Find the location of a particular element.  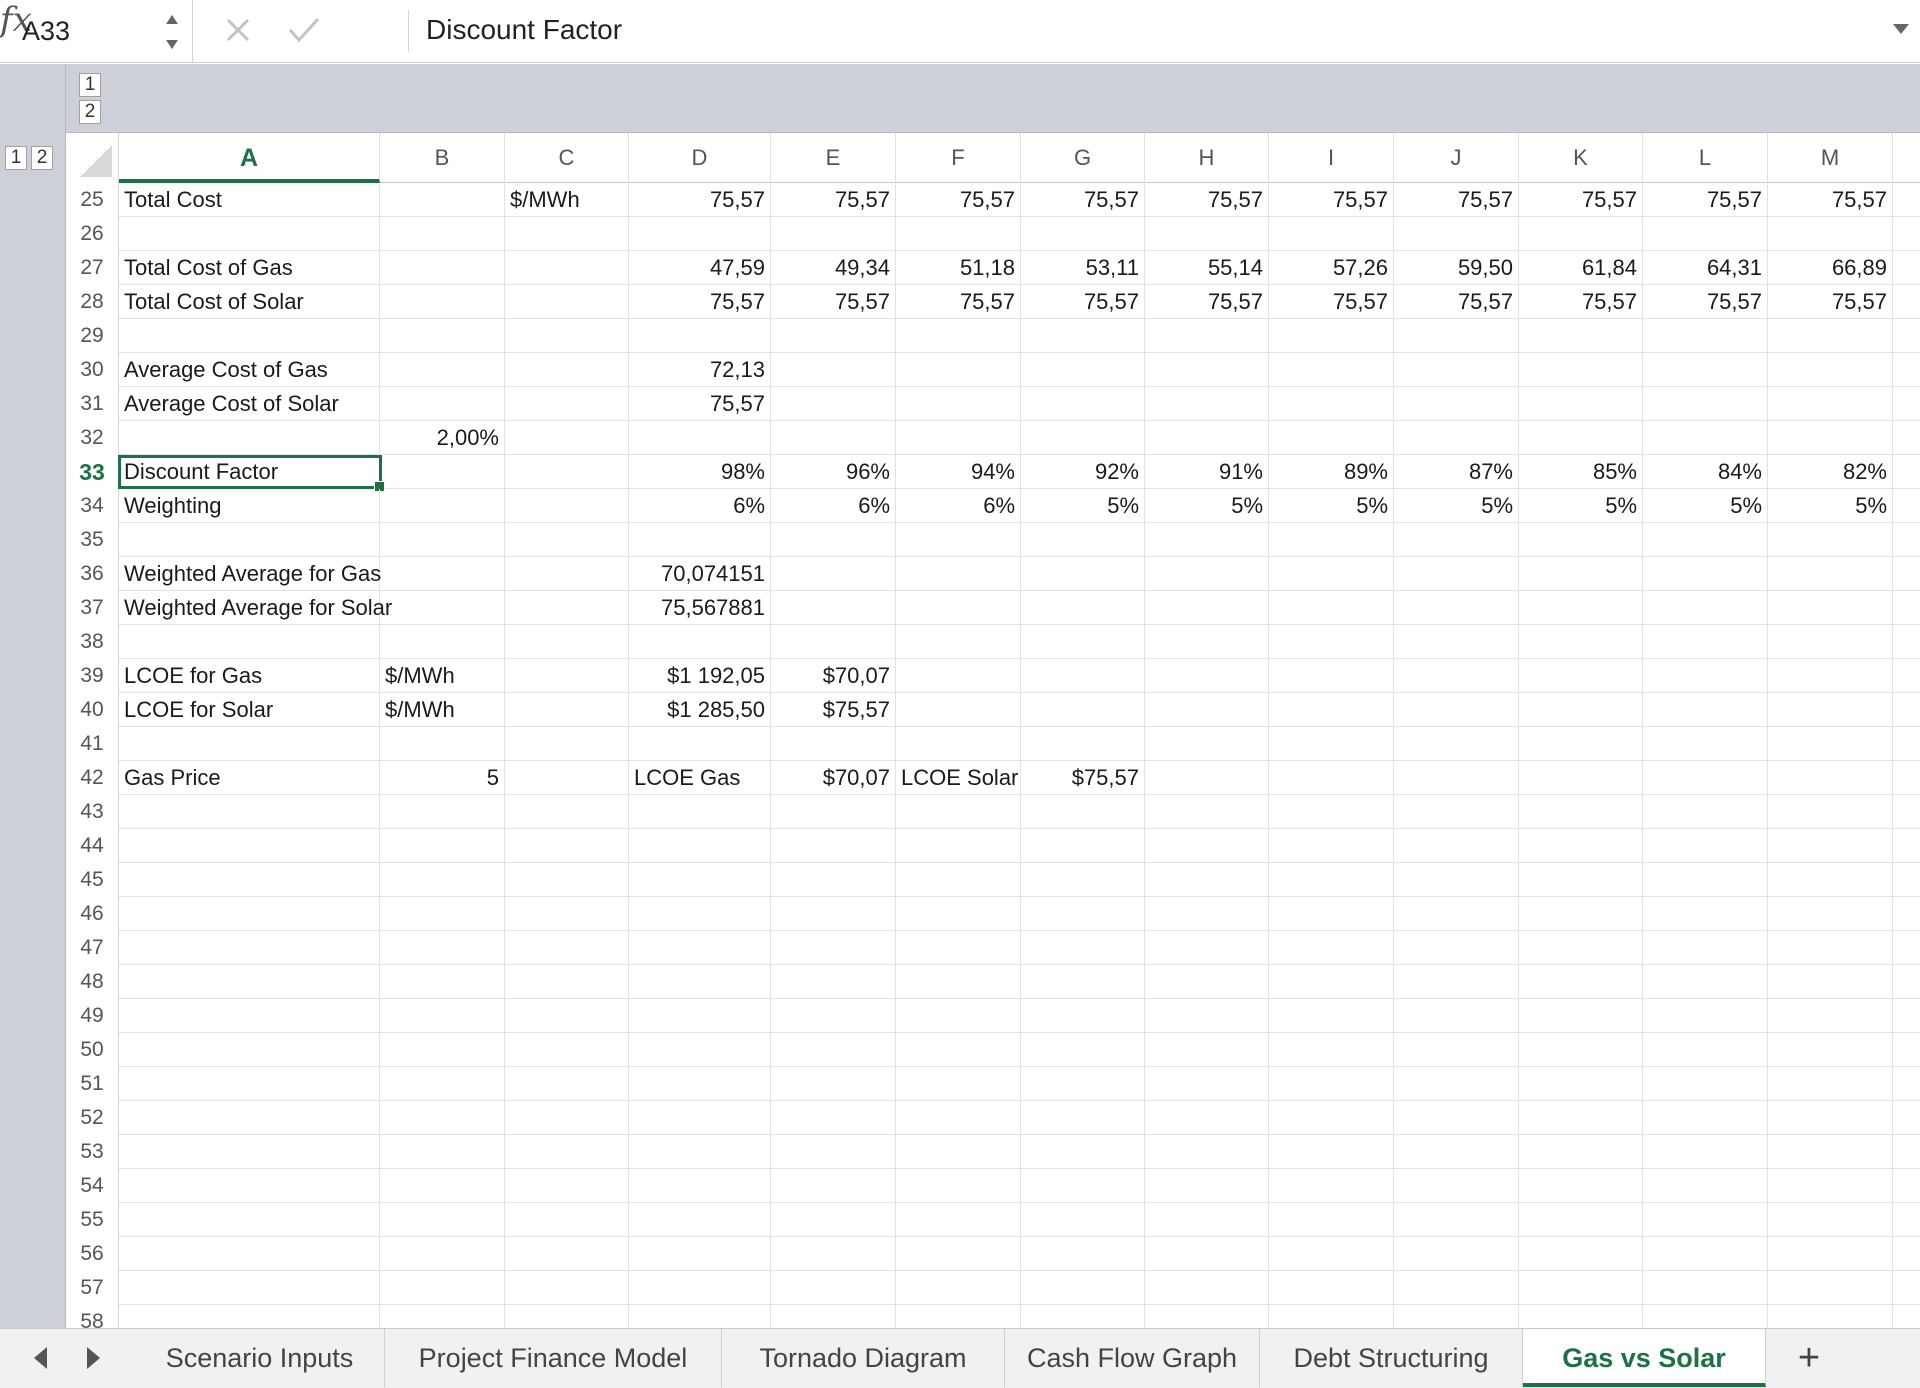

column-header-e: E is located at coordinates (833, 158).